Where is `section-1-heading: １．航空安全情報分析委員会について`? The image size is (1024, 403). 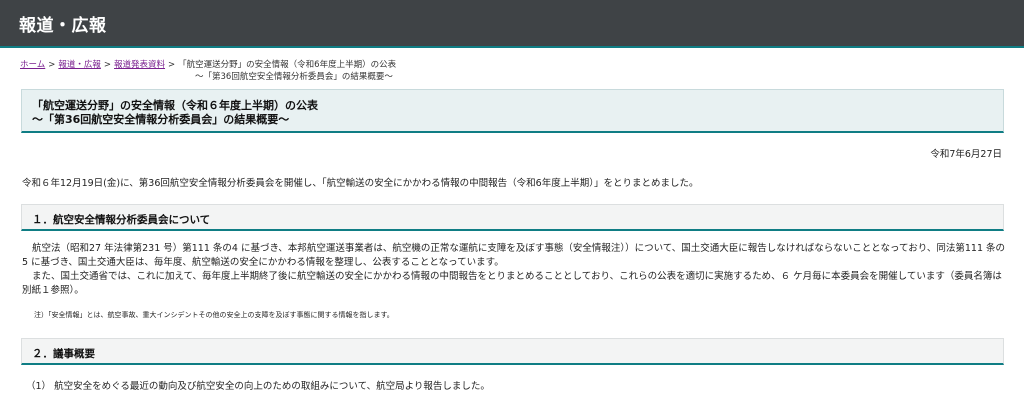 section-1-heading: １．航空安全情報分析委員会について is located at coordinates (512, 217).